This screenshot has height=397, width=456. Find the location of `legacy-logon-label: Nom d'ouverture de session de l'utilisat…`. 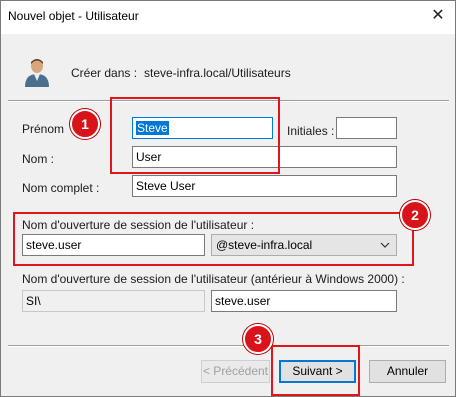

legacy-logon-label: Nom d'ouverture de session de l'utilisat… is located at coordinates (213, 279).